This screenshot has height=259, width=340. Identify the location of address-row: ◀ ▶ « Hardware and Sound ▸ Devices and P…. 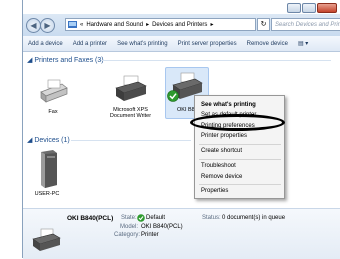
(181, 25).